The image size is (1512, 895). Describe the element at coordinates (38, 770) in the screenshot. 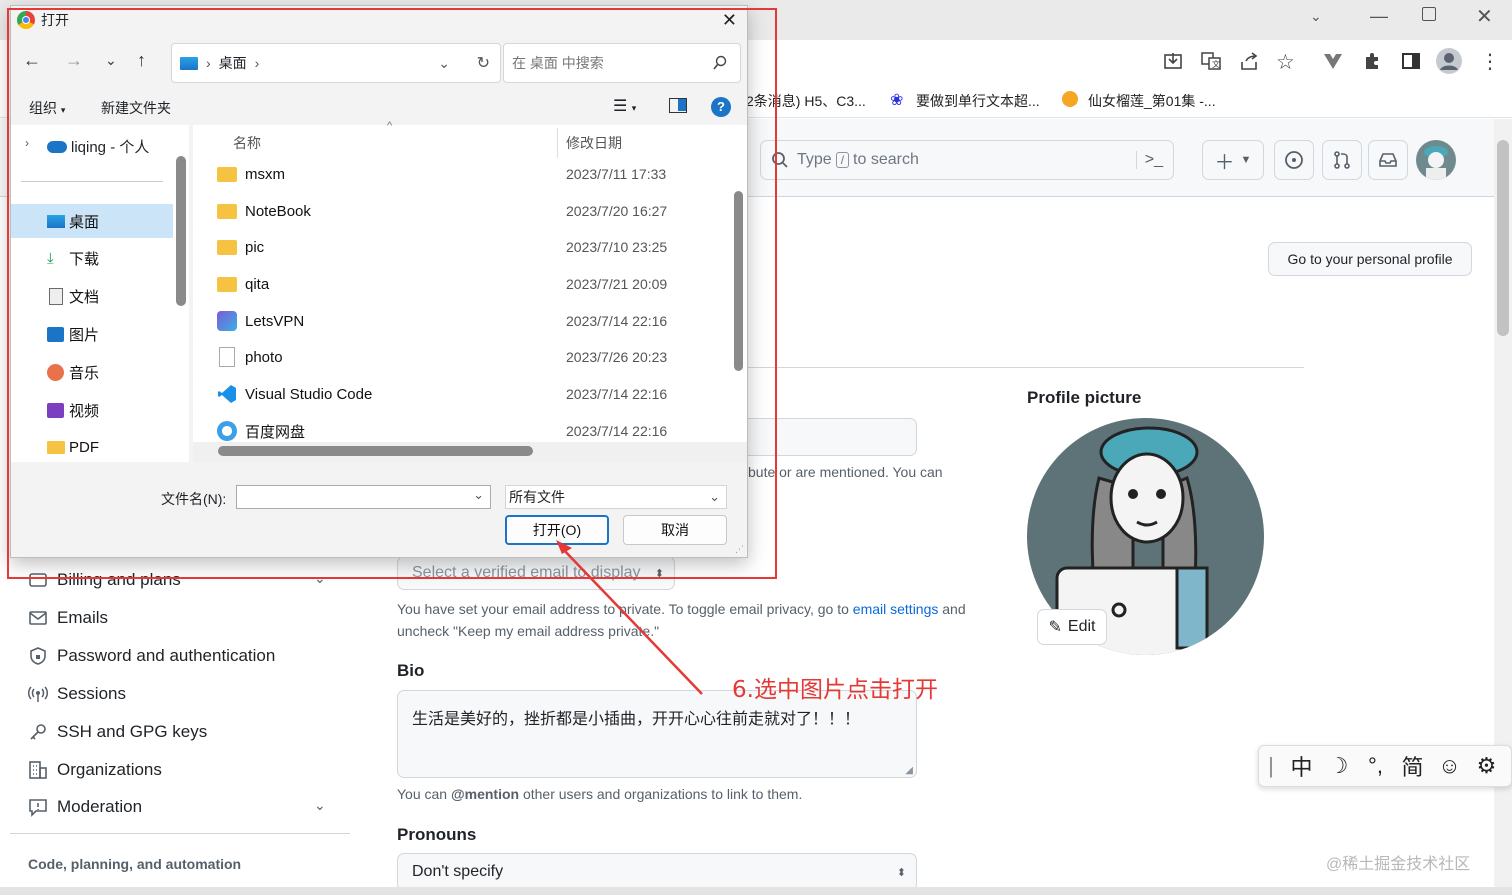

I see `organization-icon` at that location.